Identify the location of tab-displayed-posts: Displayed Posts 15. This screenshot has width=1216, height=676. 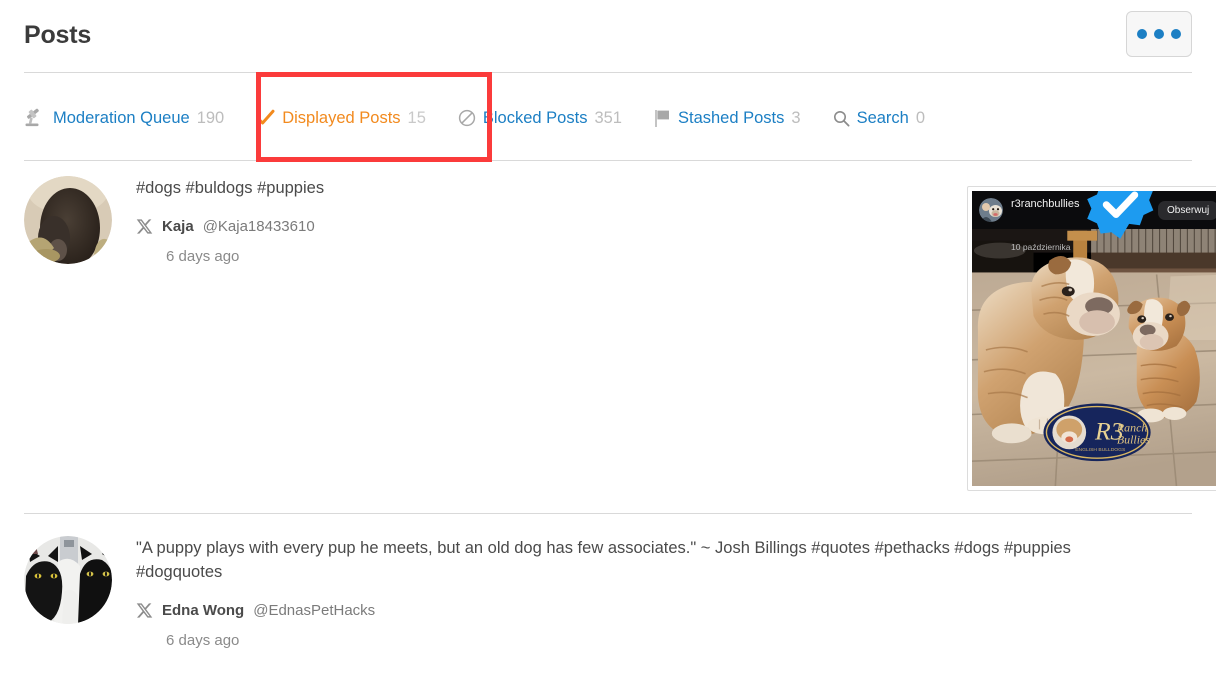
(341, 118).